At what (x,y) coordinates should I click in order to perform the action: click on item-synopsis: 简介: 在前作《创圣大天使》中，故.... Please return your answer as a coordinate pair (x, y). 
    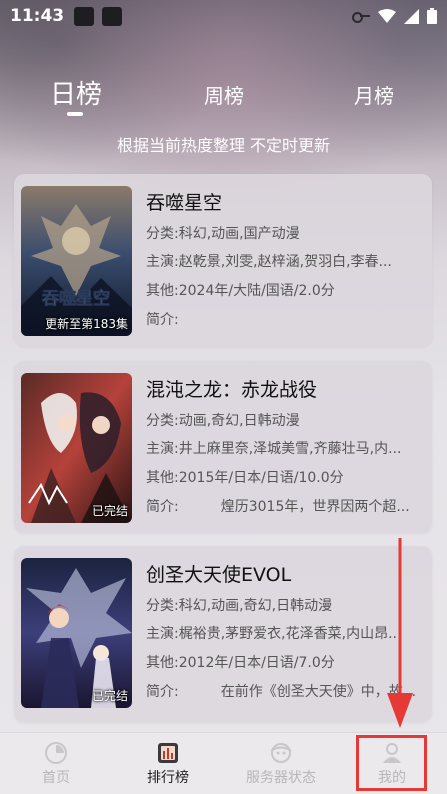
    Looking at the image, I should click on (281, 692).